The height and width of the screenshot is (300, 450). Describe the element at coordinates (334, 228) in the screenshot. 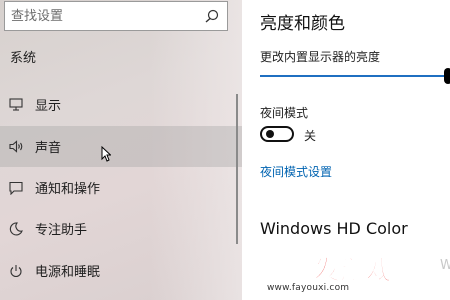

I see `hd-color-title: Windows HD Color` at that location.